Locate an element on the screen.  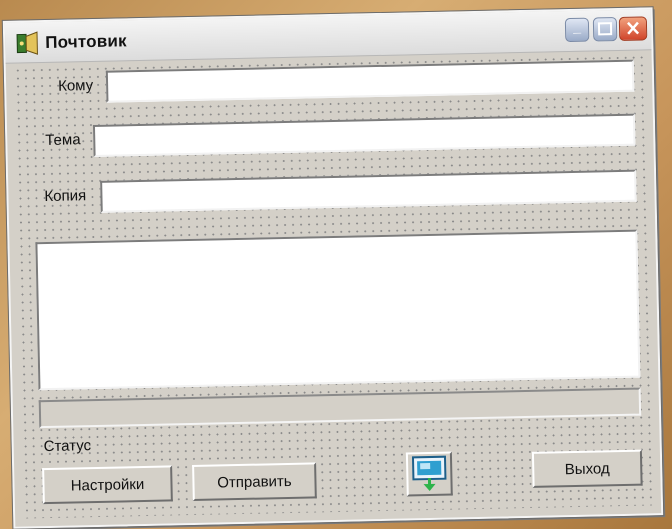
progress-fill is located at coordinates (41, 414).